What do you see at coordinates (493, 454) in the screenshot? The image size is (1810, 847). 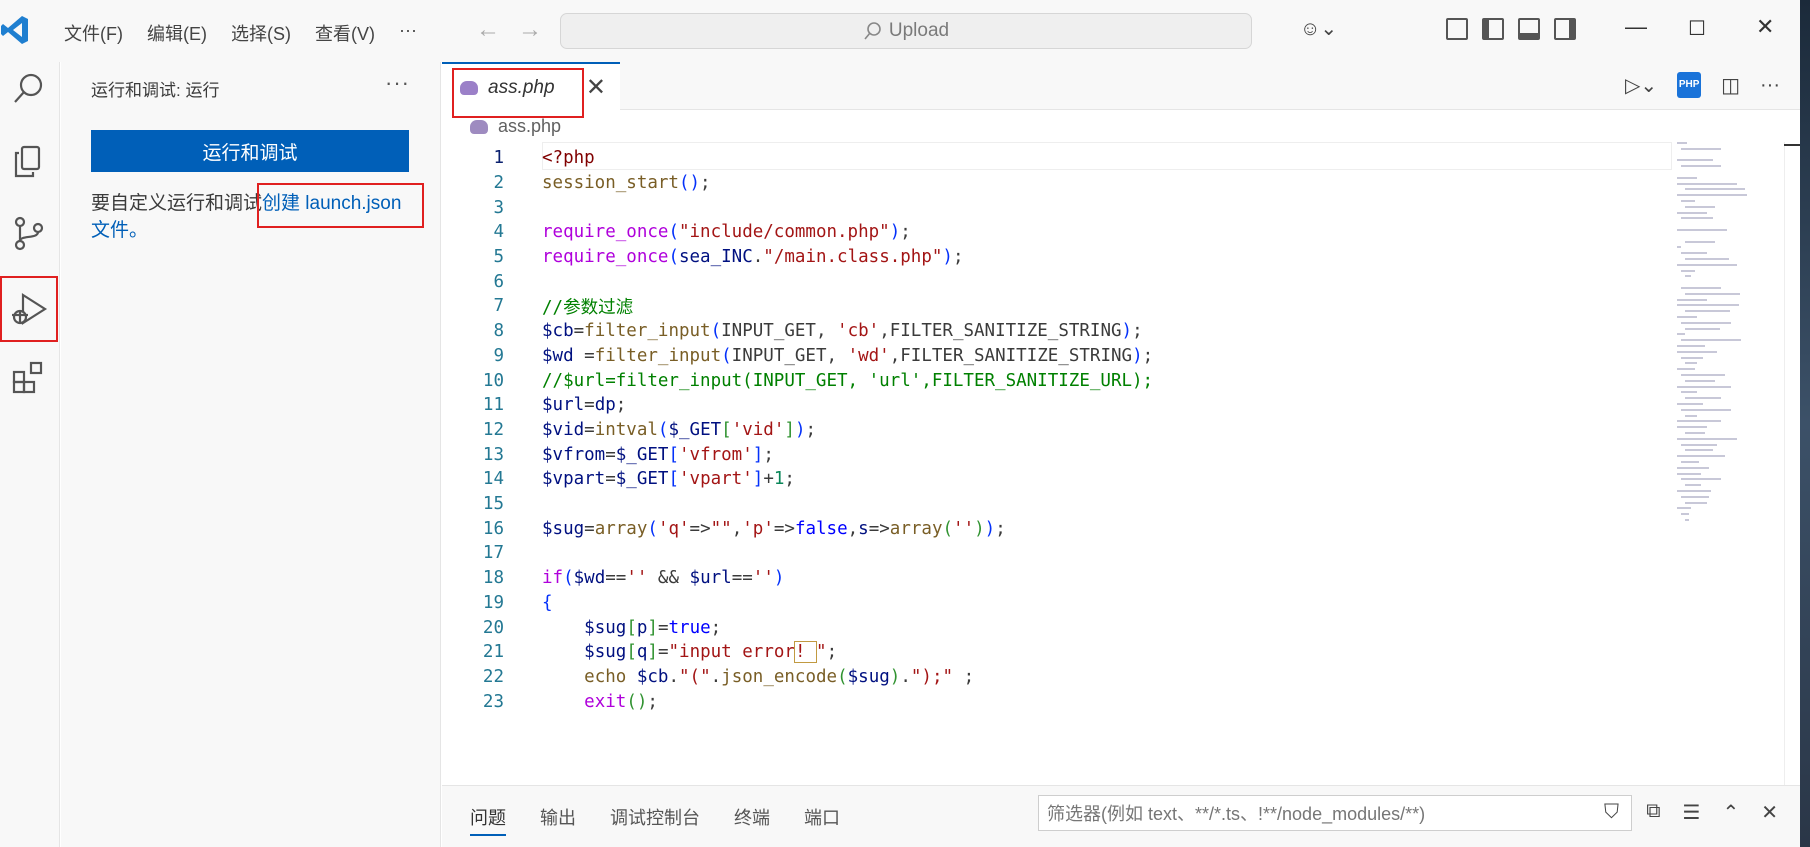 I see `line-number: 13` at bounding box center [493, 454].